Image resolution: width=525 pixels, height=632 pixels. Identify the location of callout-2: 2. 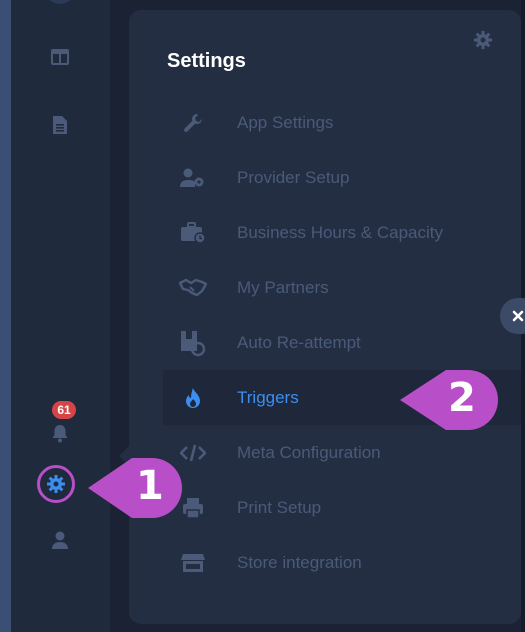
(450, 400).